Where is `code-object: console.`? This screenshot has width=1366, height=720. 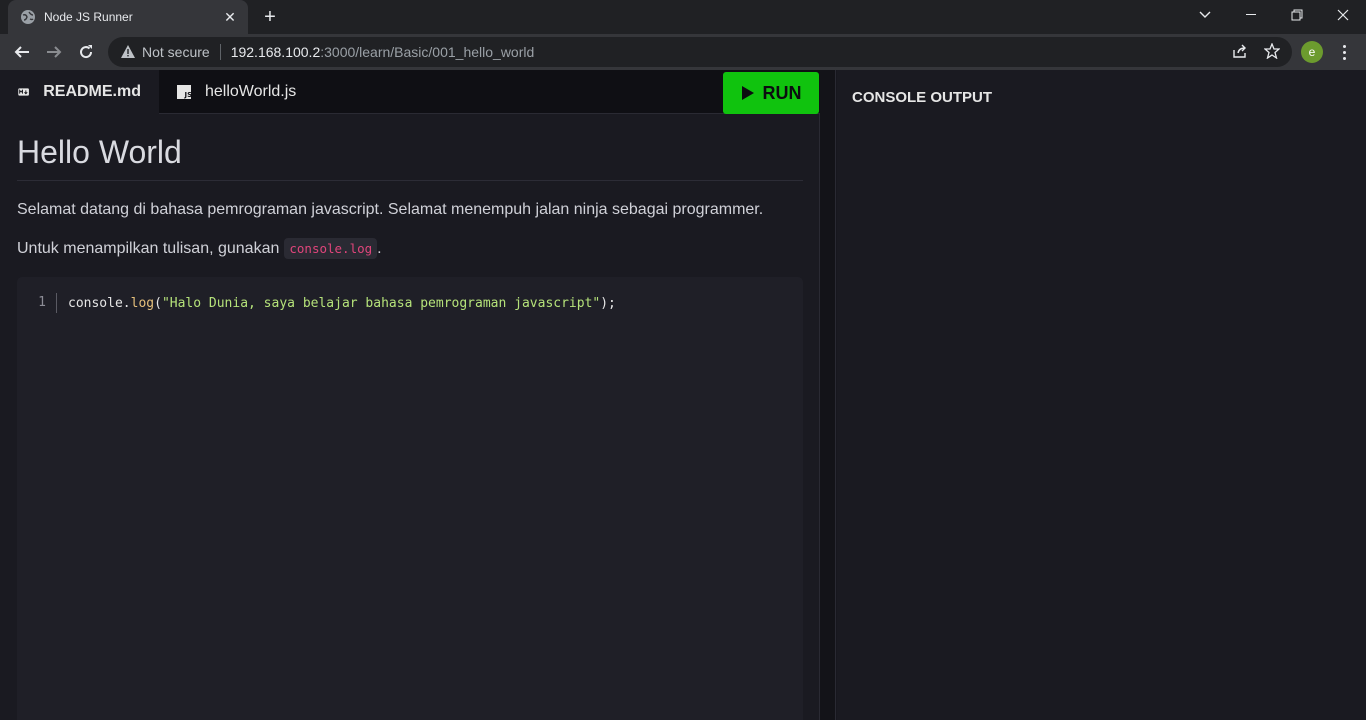 code-object: console. is located at coordinates (99, 303).